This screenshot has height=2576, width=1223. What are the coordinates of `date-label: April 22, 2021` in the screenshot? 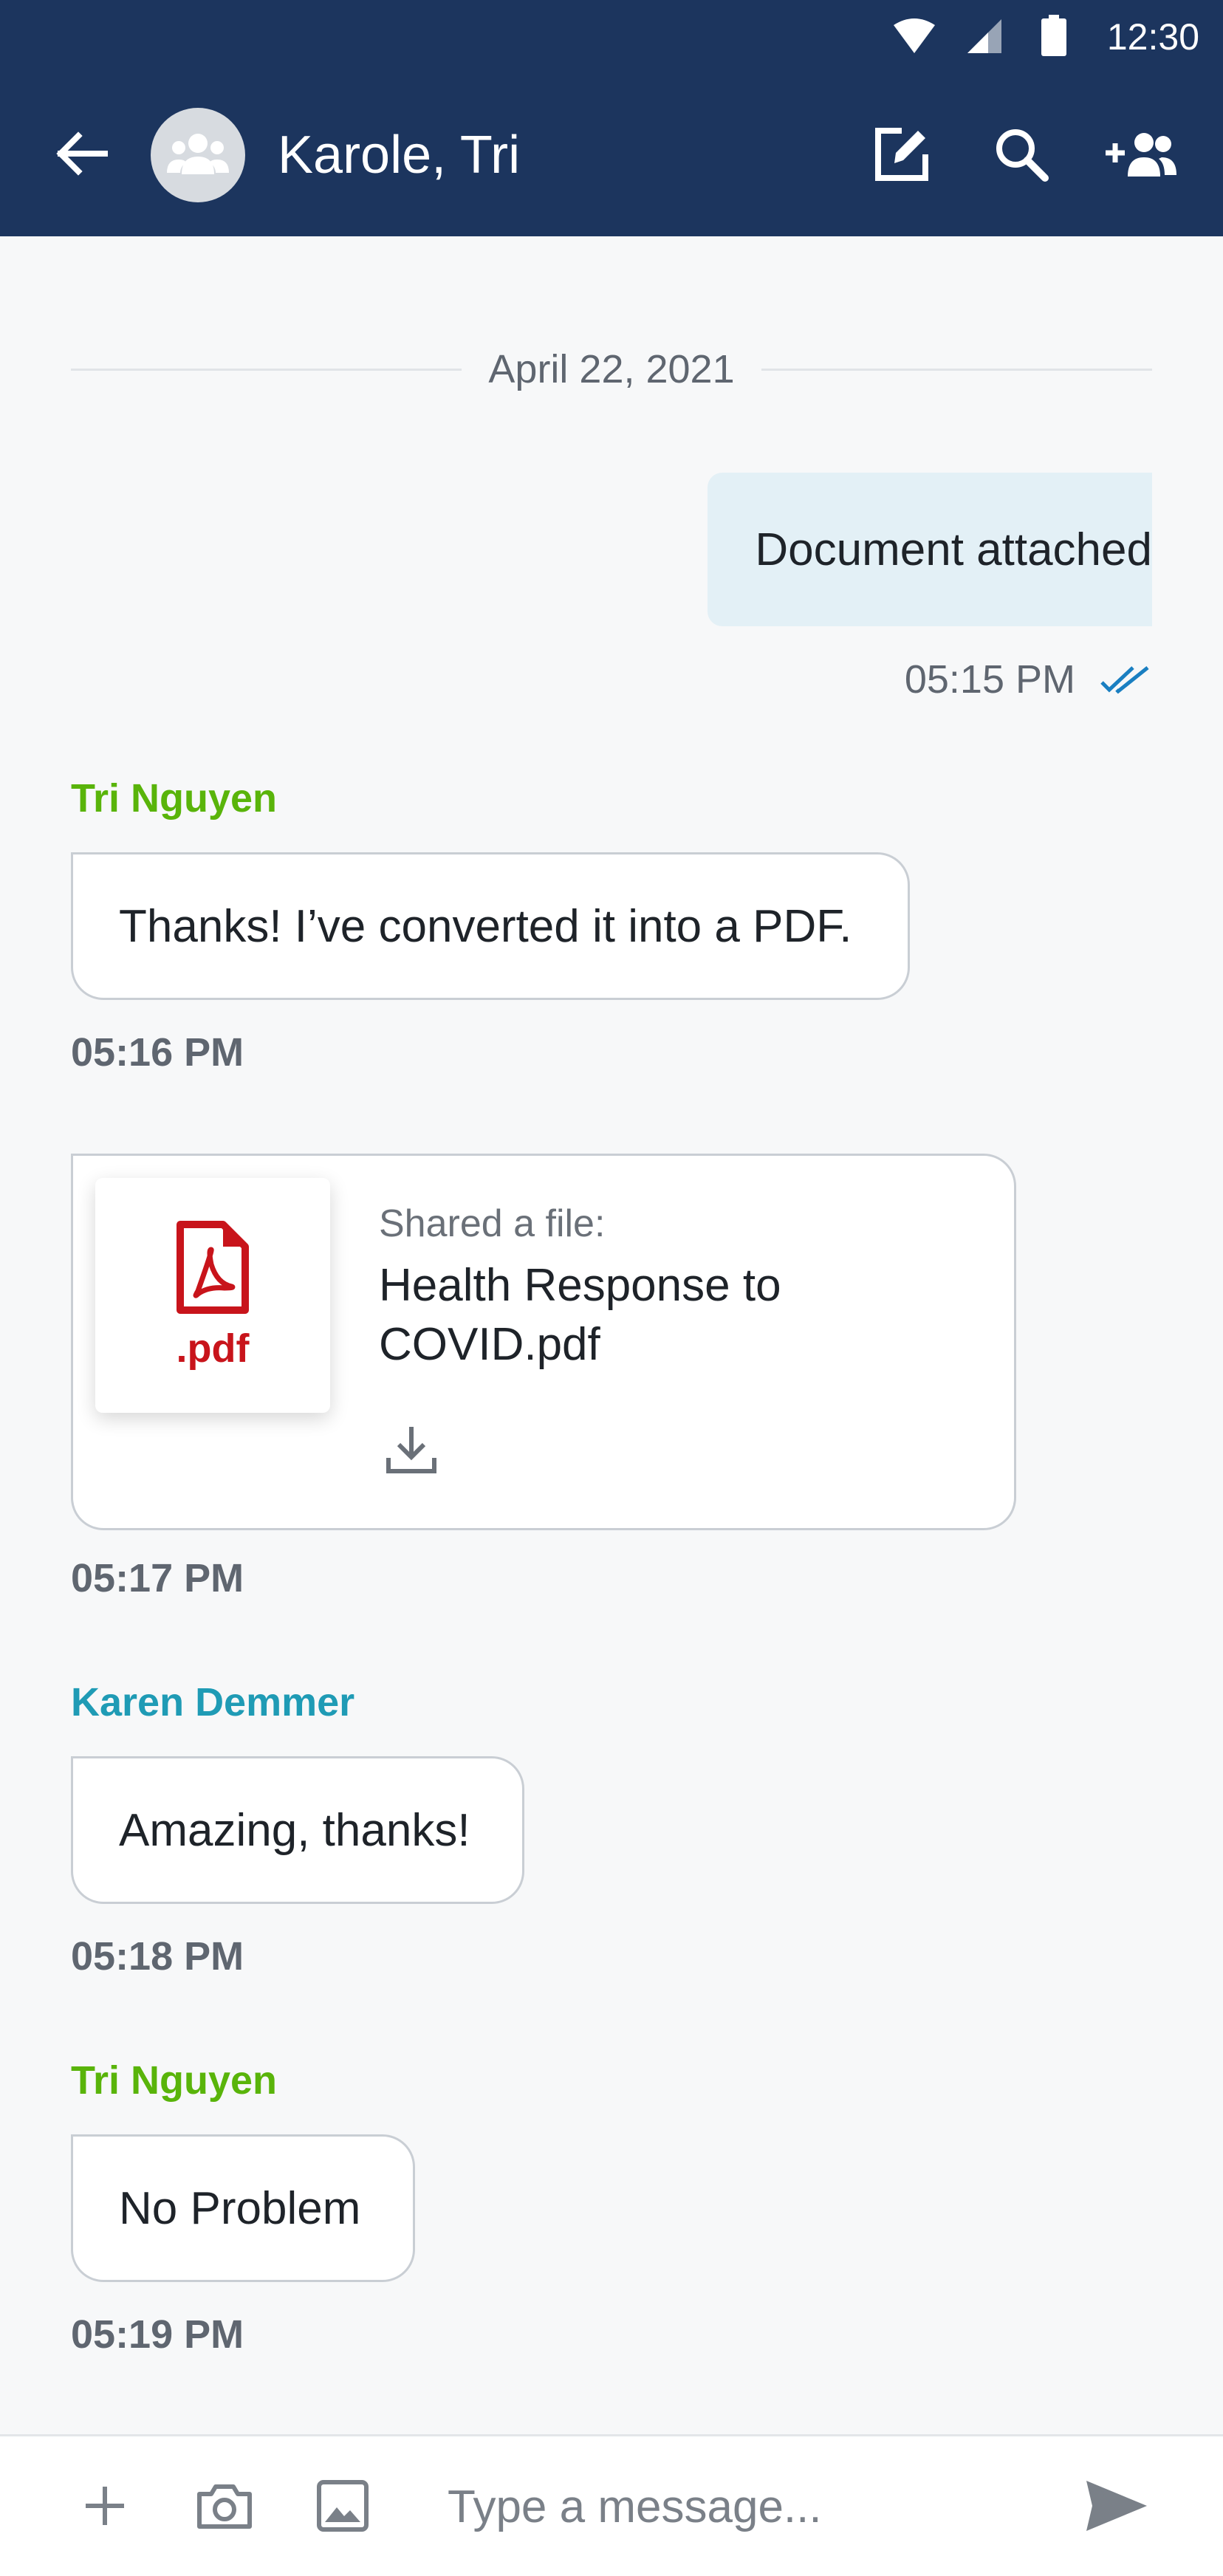 It's located at (611, 369).